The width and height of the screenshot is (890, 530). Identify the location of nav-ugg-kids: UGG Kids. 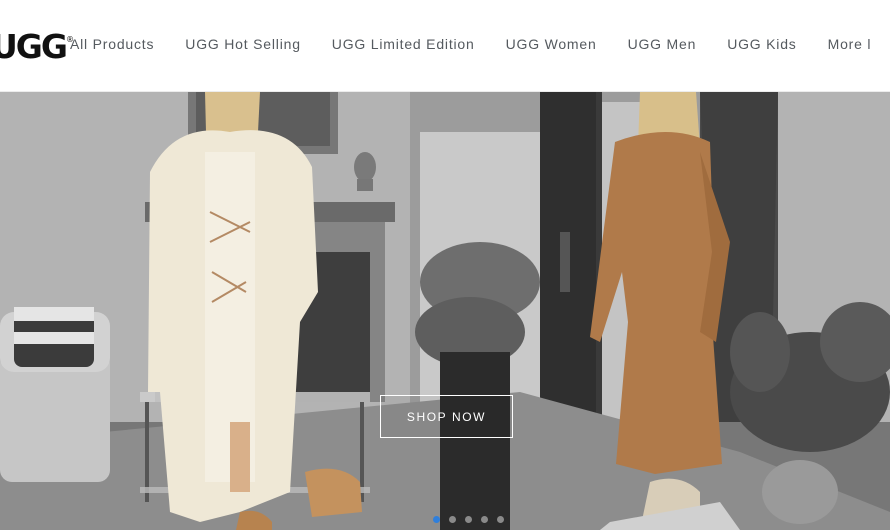
(761, 44).